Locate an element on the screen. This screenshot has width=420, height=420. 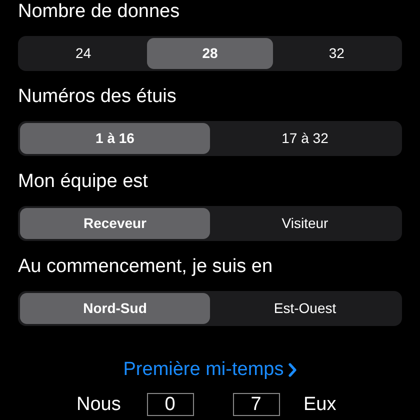
segment-option: Est-Ouest is located at coordinates (305, 308).